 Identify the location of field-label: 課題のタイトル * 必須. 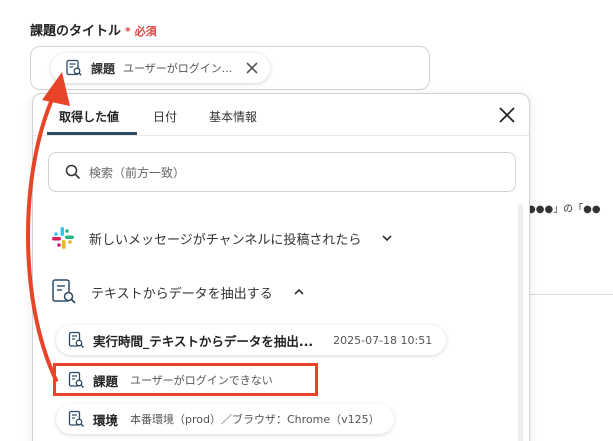
(93, 29).